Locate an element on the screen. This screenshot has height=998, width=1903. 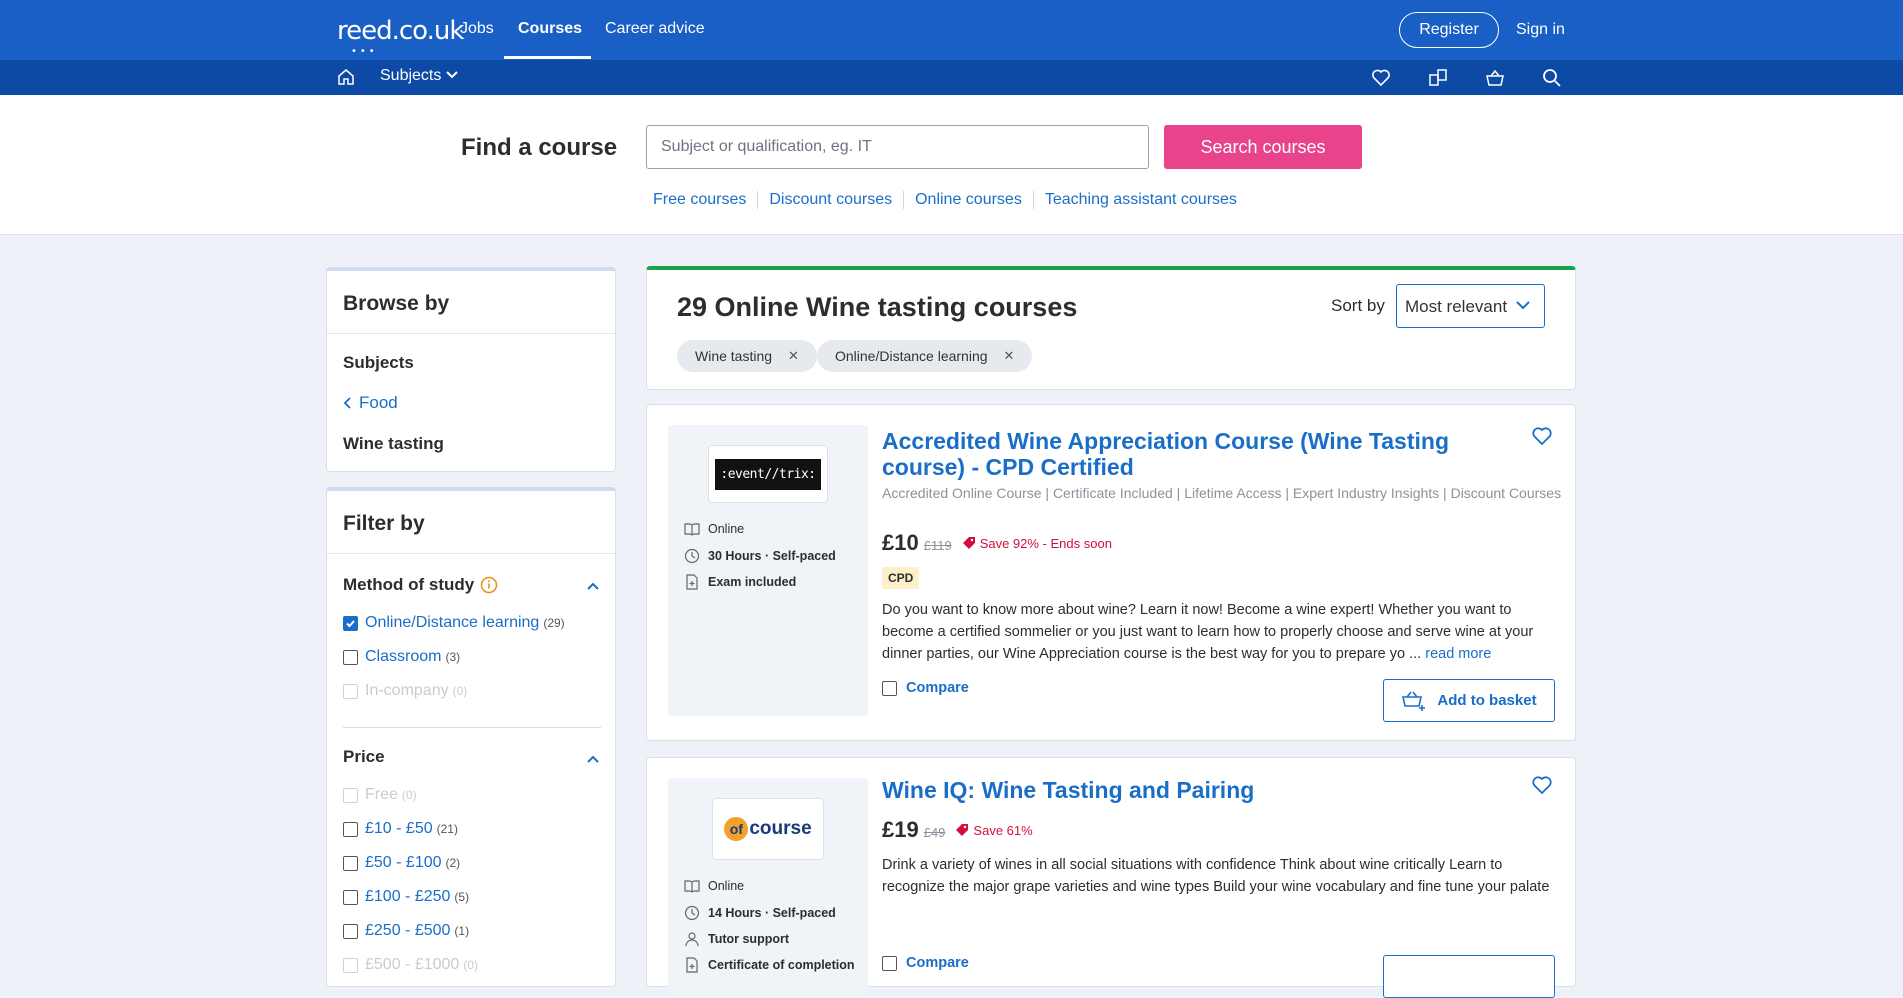
quick-link-teaching-assistant: Teaching assistant courses is located at coordinates (1140, 200).